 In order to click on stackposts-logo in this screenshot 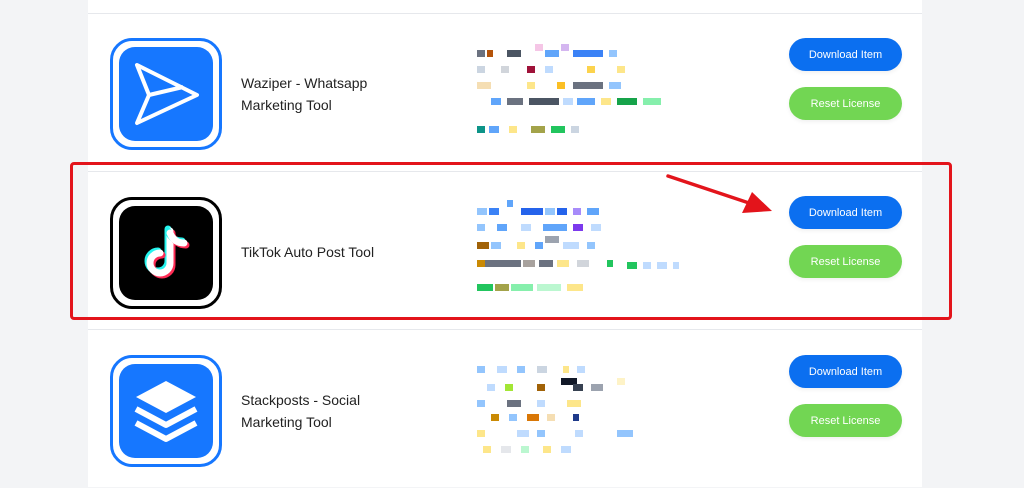, I will do `click(166, 411)`.